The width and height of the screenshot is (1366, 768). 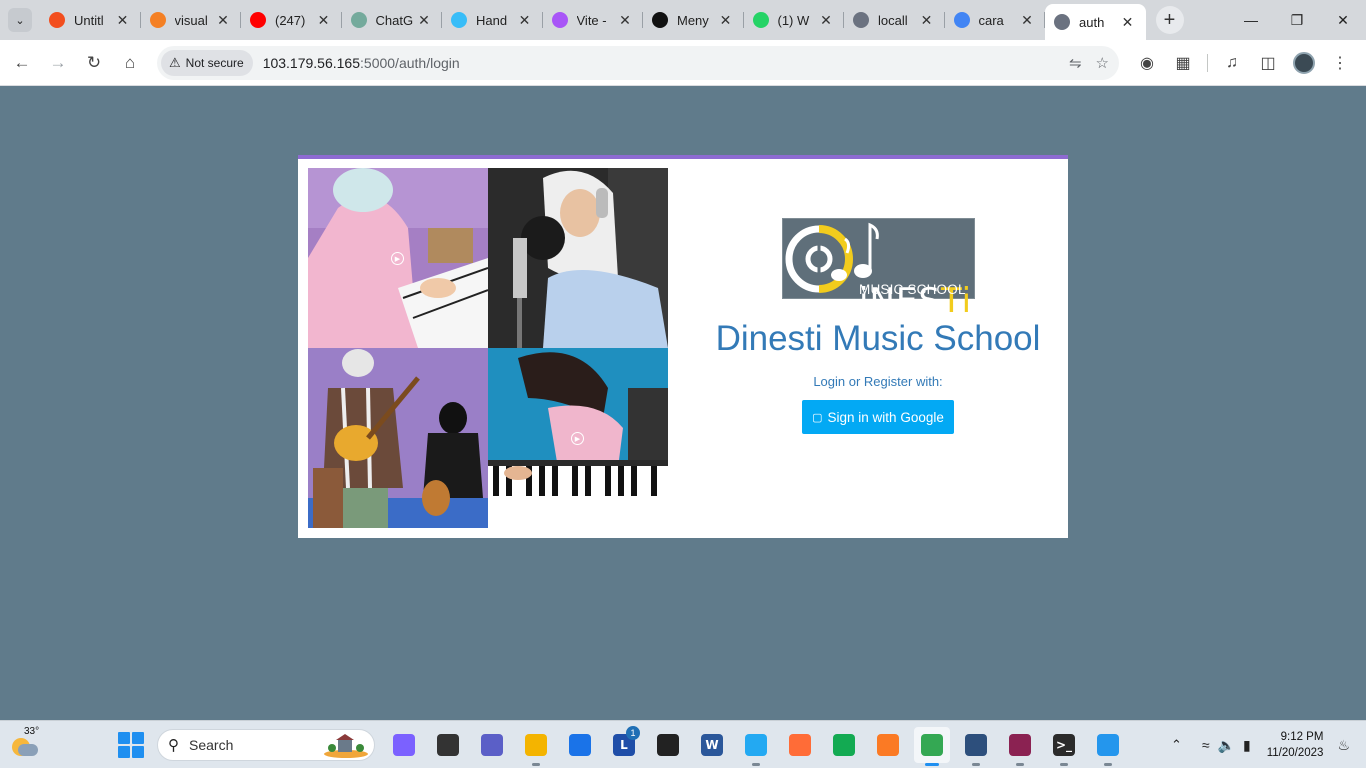 What do you see at coordinates (794, 20) in the screenshot?
I see `tab-7: (1) W ✕` at bounding box center [794, 20].